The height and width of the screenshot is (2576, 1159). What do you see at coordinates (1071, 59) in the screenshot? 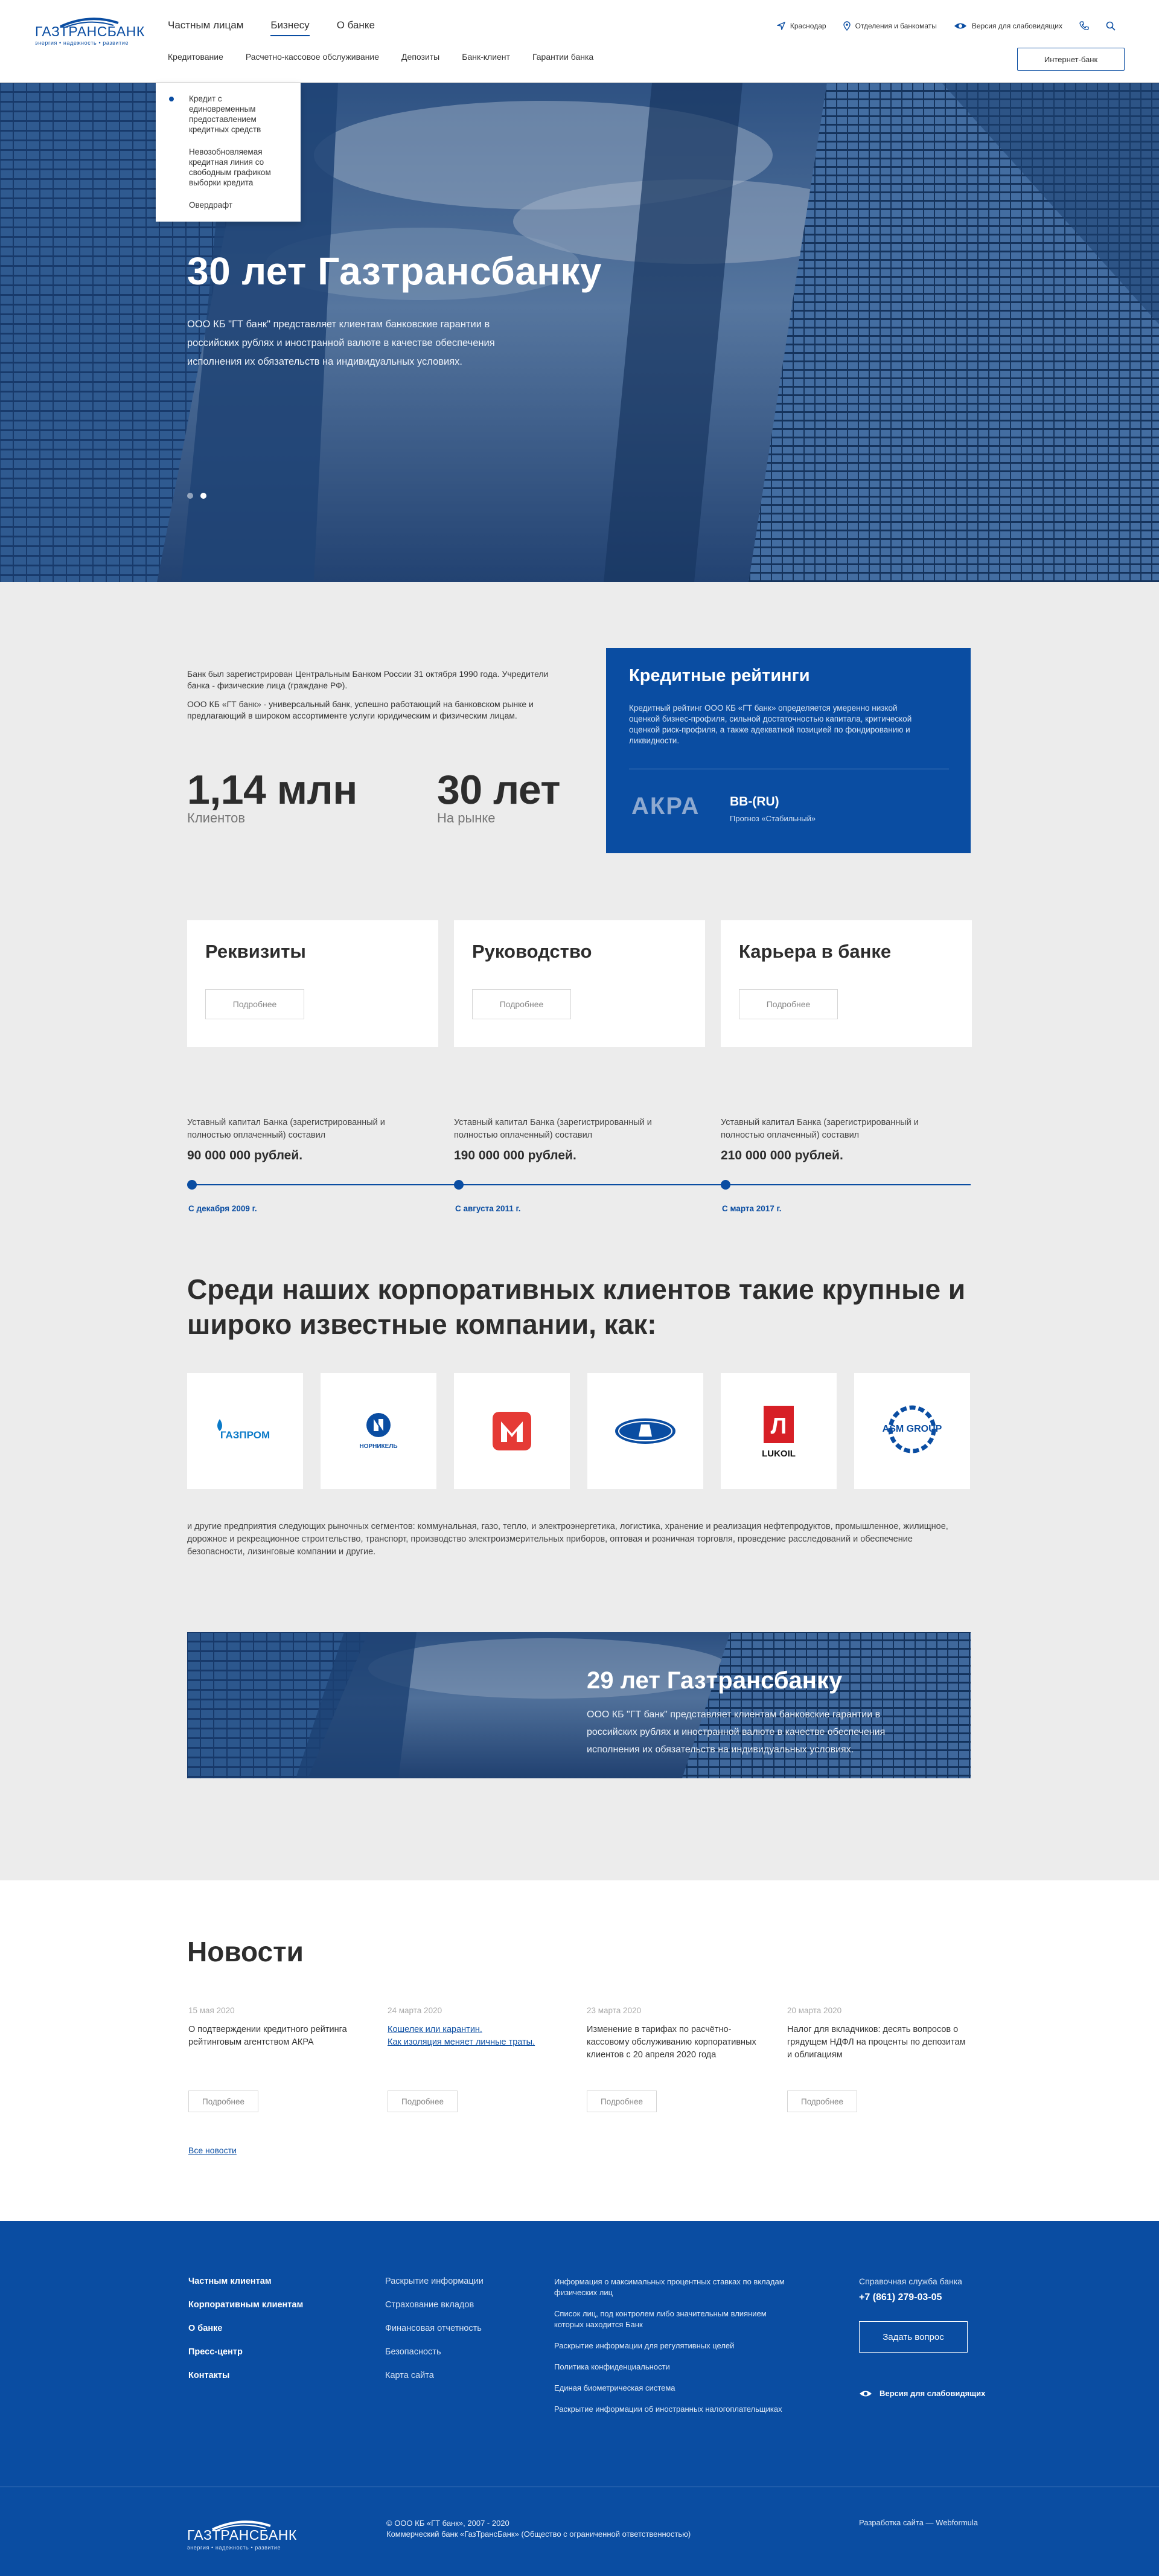
I see `internet-bank-button: Интернет-банк` at bounding box center [1071, 59].